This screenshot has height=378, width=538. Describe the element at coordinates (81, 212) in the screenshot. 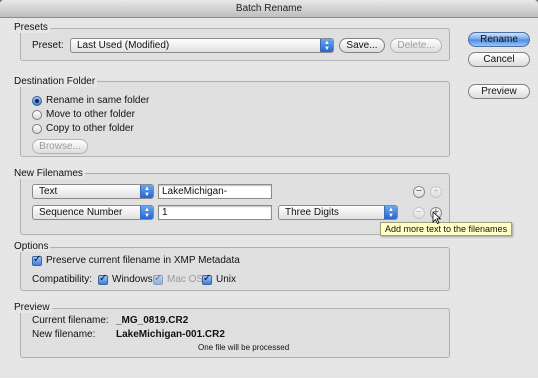

I see `filename-part-type-value-2: Sequence Number` at that location.